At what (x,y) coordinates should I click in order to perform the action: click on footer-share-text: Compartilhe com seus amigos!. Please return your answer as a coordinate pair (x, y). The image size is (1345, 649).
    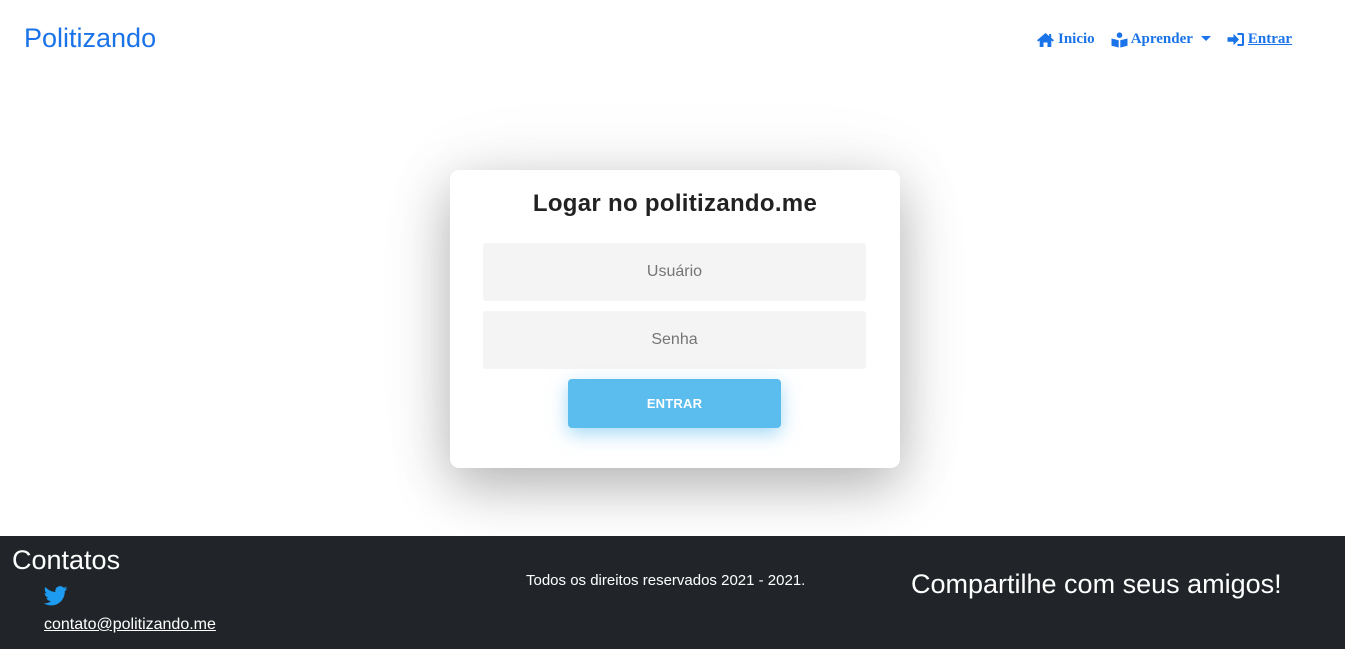
    Looking at the image, I should click on (1096, 584).